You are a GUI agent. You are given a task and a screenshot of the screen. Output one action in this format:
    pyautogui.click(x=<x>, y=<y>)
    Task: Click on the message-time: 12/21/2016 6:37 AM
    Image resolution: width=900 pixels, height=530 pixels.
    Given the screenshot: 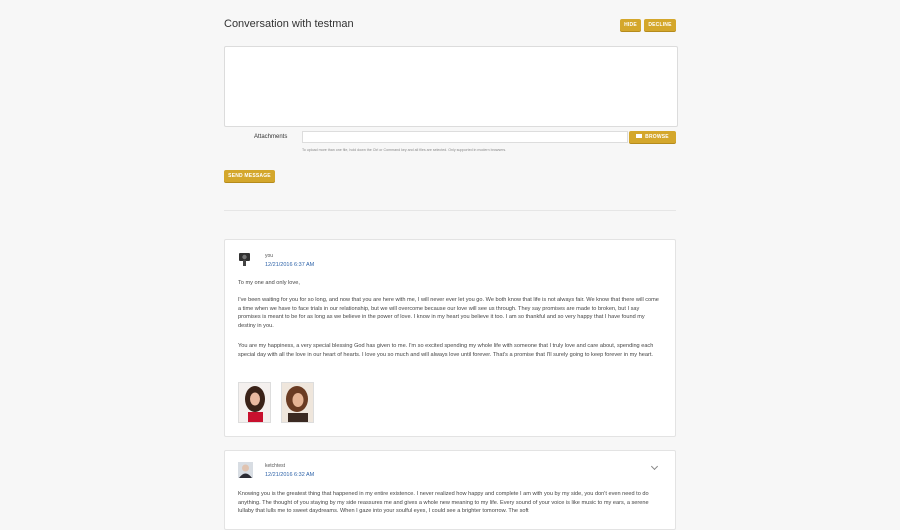 What is the action you would take?
    pyautogui.click(x=290, y=265)
    